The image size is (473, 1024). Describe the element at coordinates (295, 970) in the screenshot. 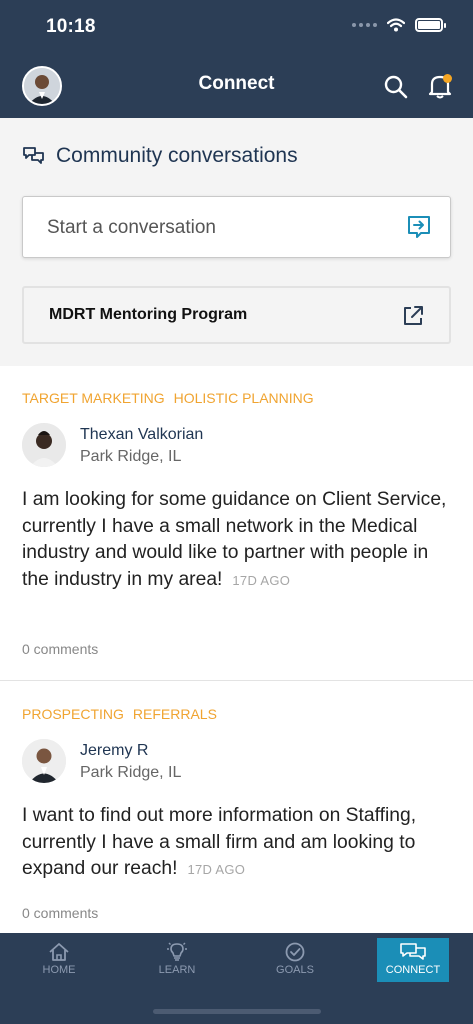

I see `tab-goals-label: GOALS` at that location.